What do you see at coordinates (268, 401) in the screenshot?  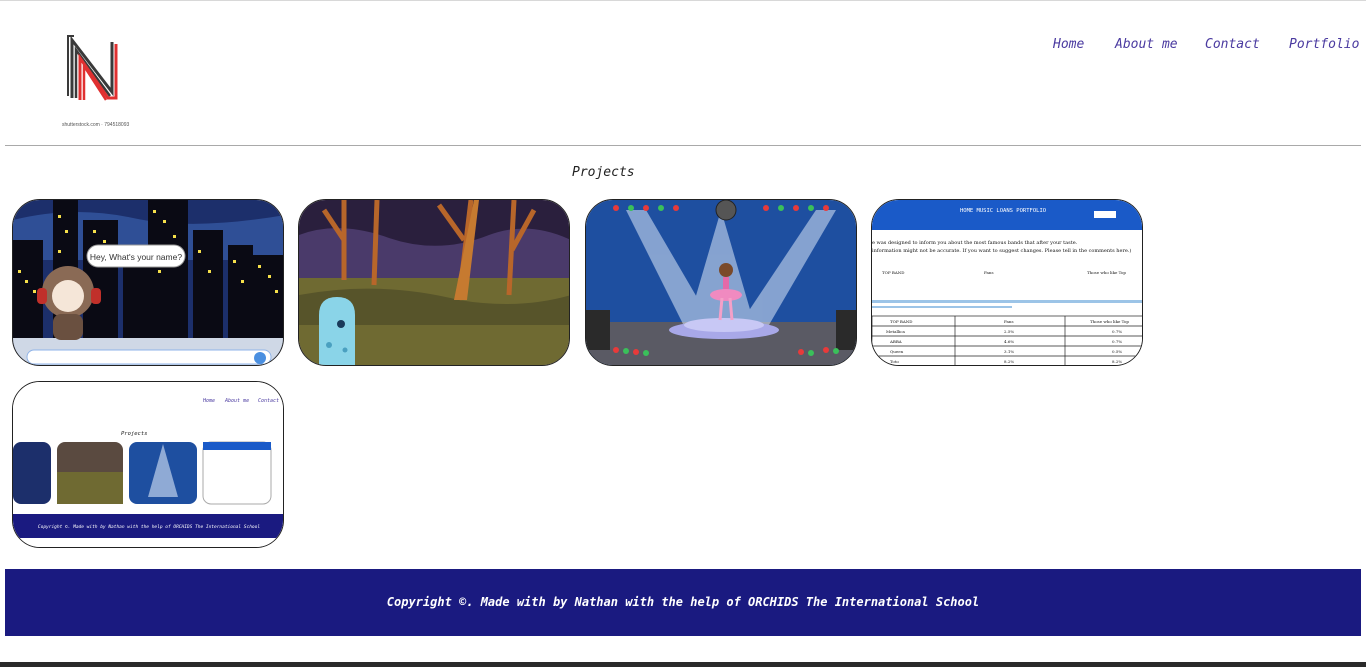 I see `mini-nav-contact: Contact` at bounding box center [268, 401].